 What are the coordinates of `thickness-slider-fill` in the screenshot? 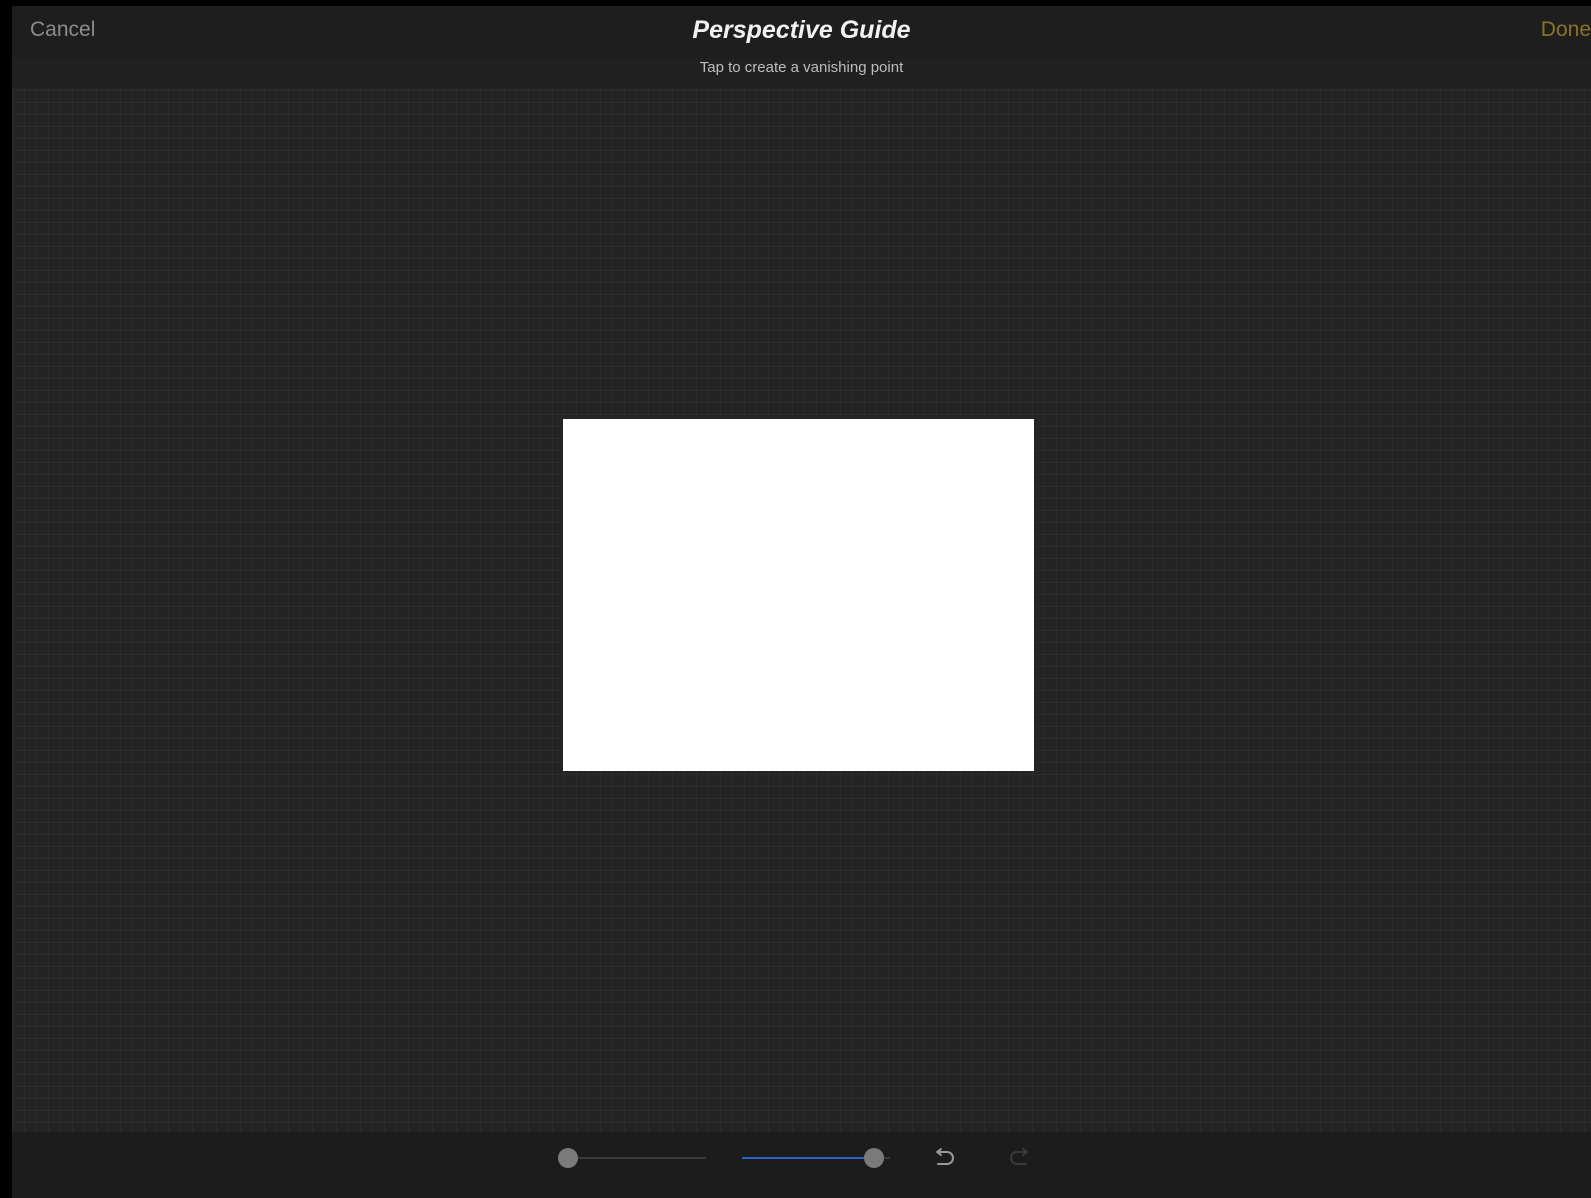 It's located at (808, 1158).